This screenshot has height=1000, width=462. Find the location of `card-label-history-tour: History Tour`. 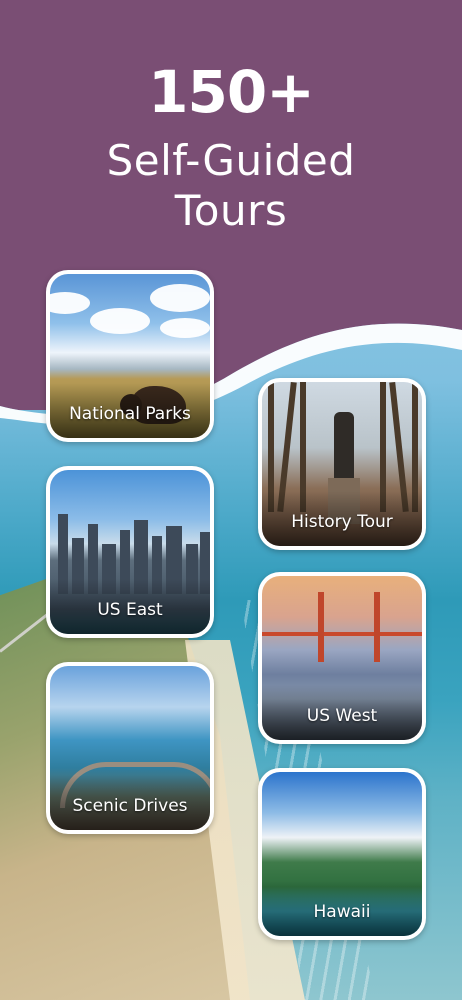

card-label-history-tour: History Tour is located at coordinates (342, 522).